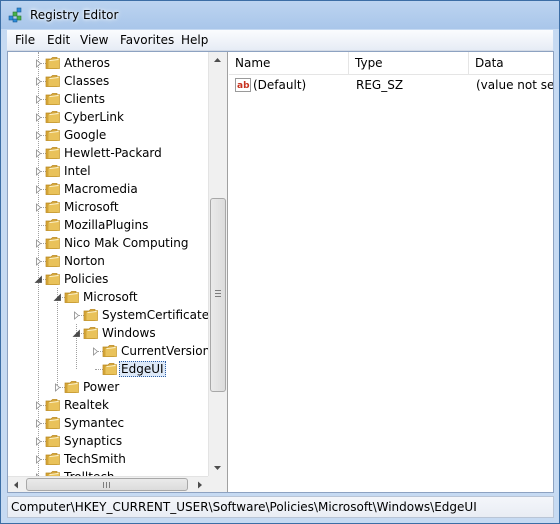  Describe the element at coordinates (243, 86) in the screenshot. I see `svg-text: ab` at that location.